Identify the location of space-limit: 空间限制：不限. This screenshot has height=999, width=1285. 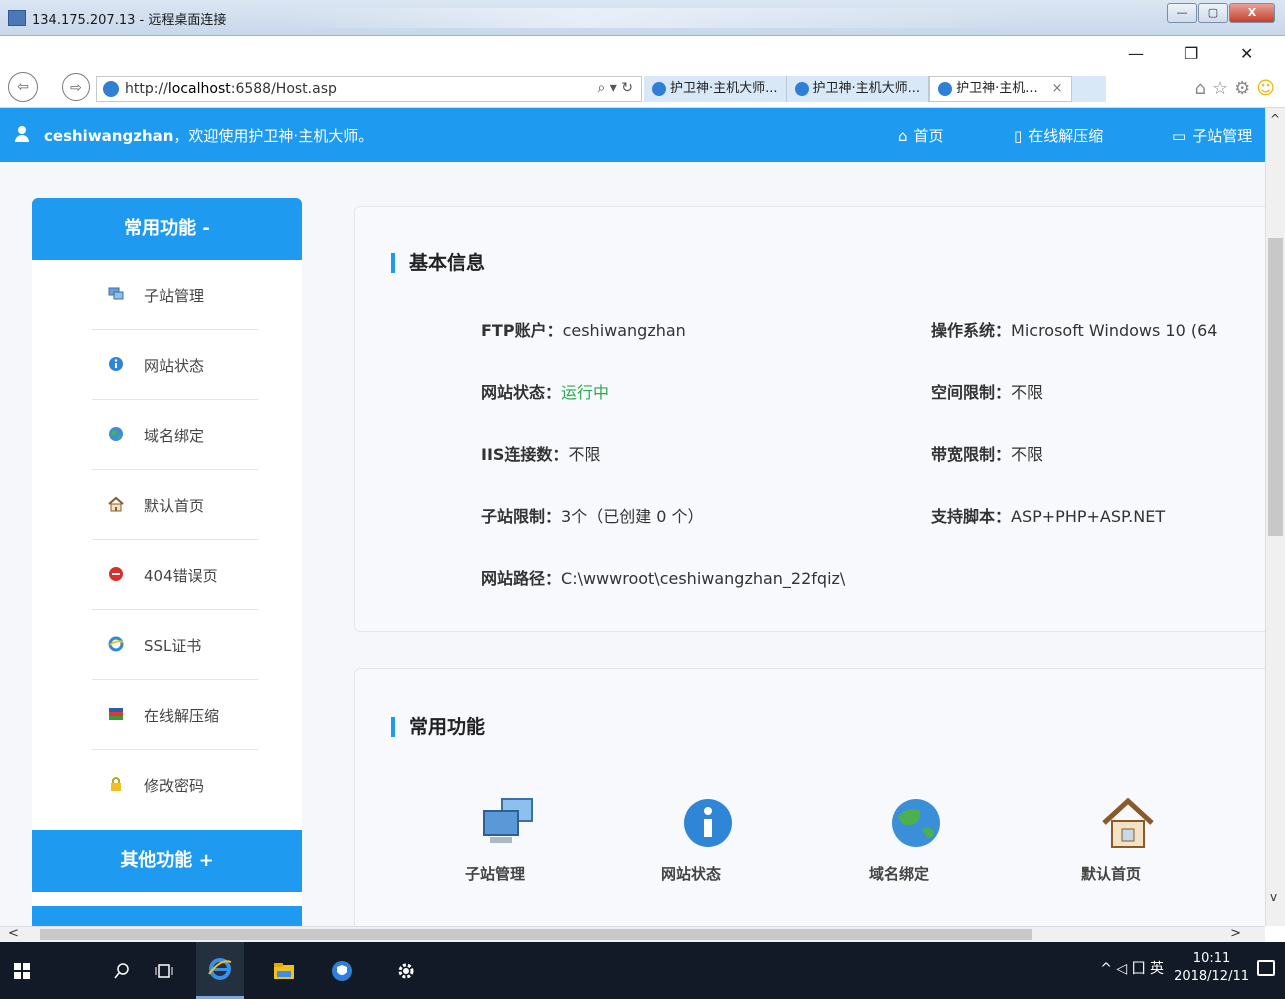
(987, 392).